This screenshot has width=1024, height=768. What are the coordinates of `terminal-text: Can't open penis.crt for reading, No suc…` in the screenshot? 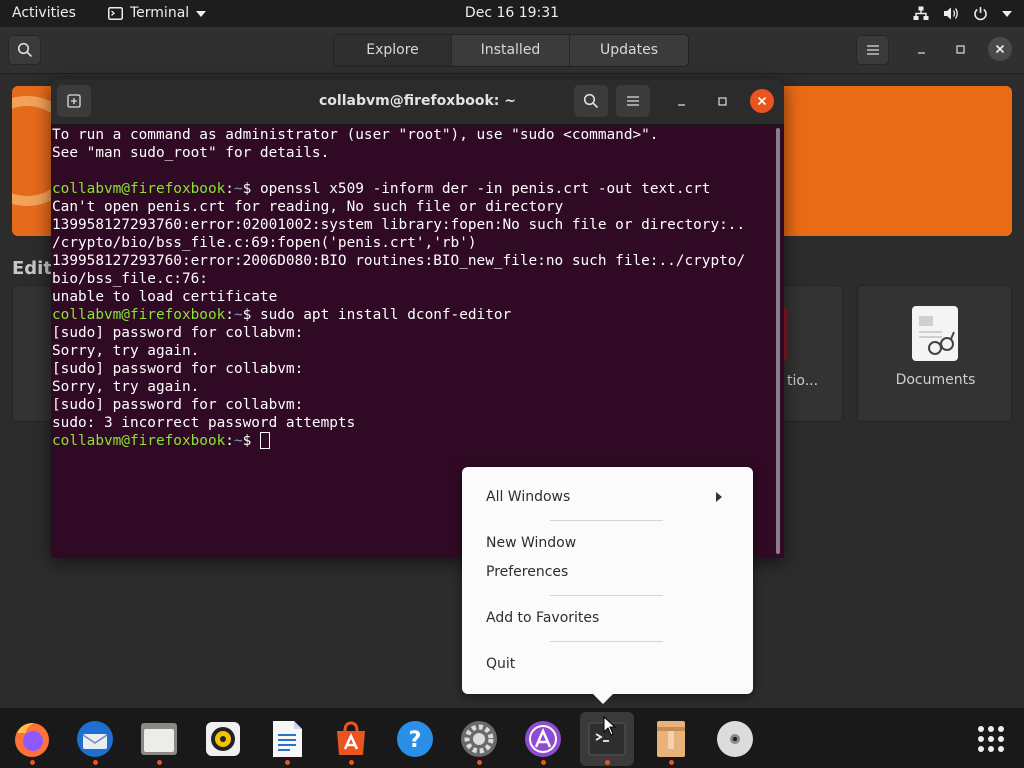 It's located at (308, 207).